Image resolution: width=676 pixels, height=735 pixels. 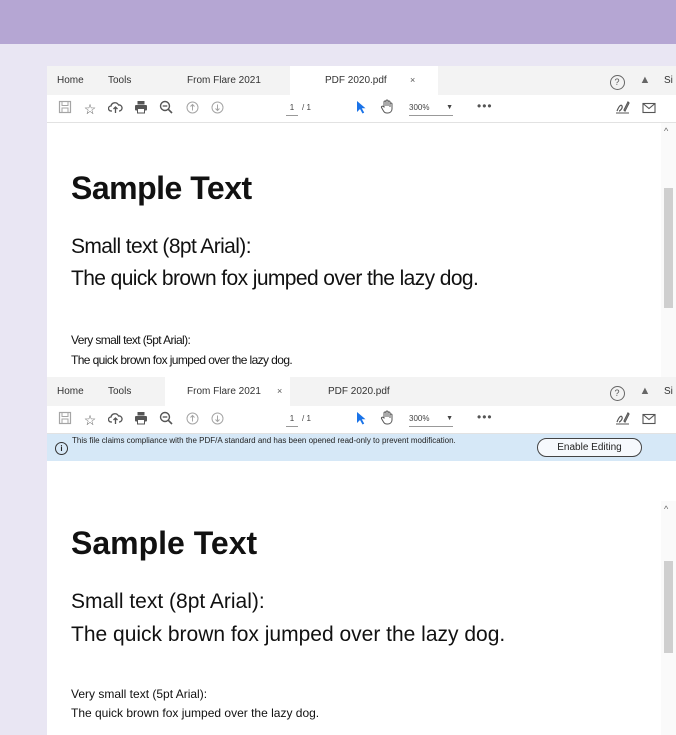 What do you see at coordinates (356, 80) in the screenshot?
I see `tab-label: PDF 2020.pdf` at bounding box center [356, 80].